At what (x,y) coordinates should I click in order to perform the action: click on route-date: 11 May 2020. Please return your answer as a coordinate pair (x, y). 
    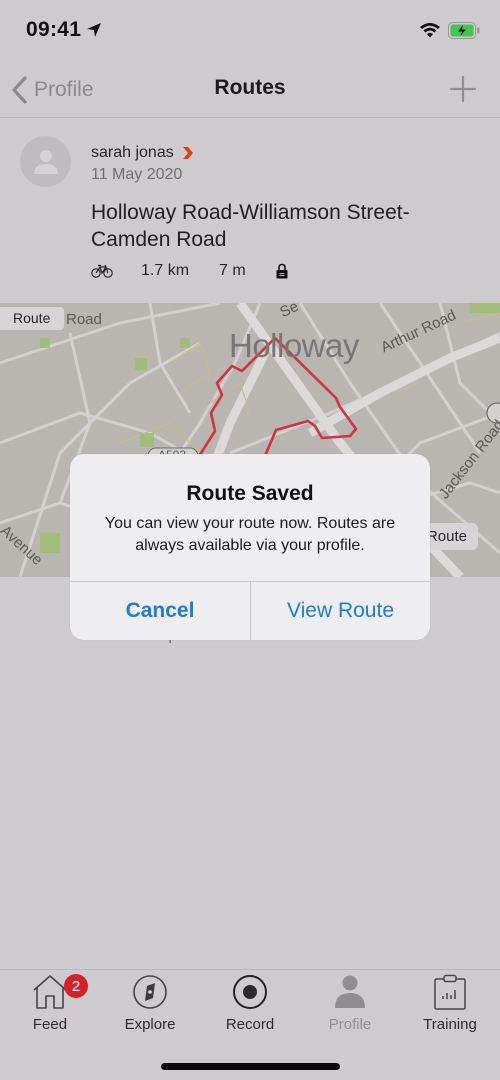
    Looking at the image, I should click on (137, 174).